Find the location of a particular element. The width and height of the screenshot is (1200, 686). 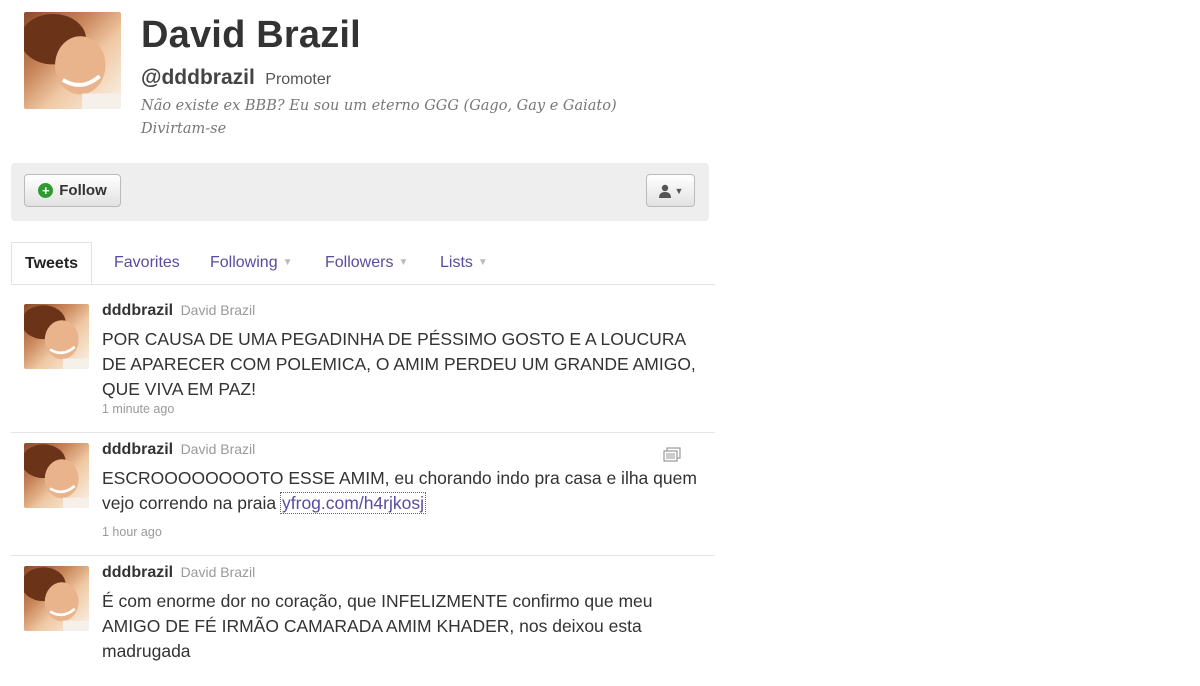

tab-label: Tweets is located at coordinates (52, 263).